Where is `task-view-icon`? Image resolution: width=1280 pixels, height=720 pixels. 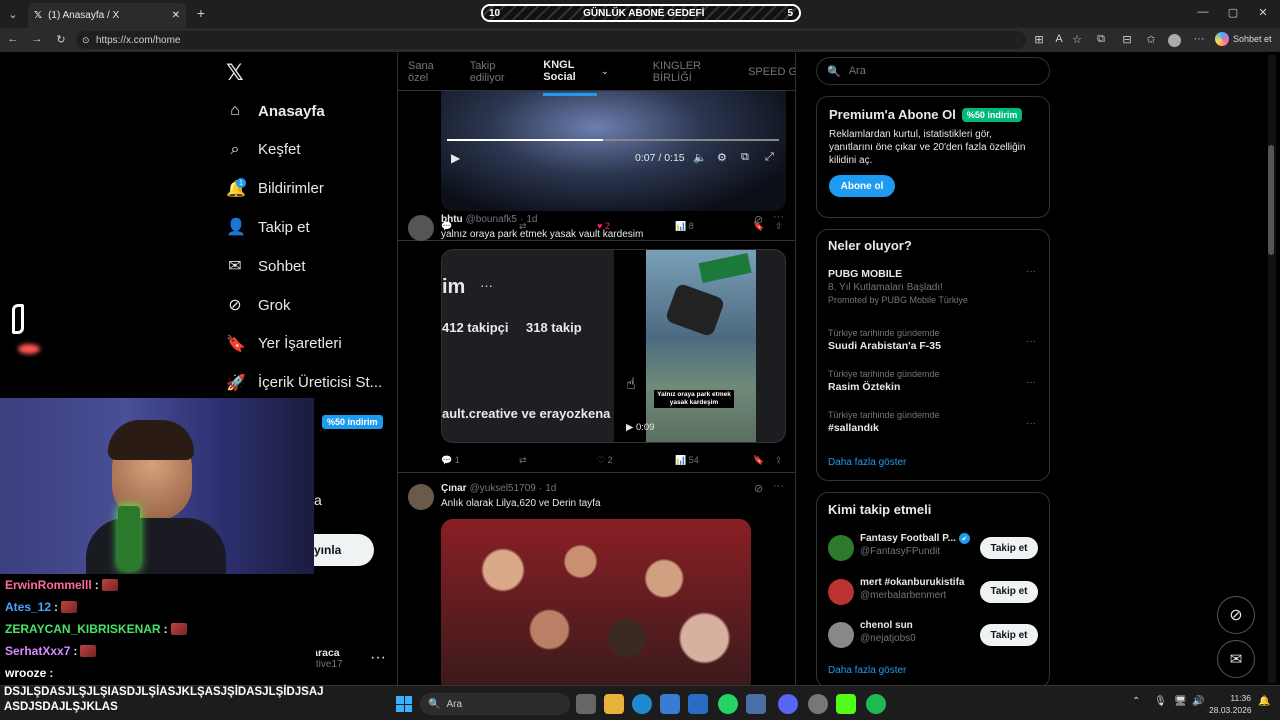
task-view-icon is located at coordinates (586, 704).